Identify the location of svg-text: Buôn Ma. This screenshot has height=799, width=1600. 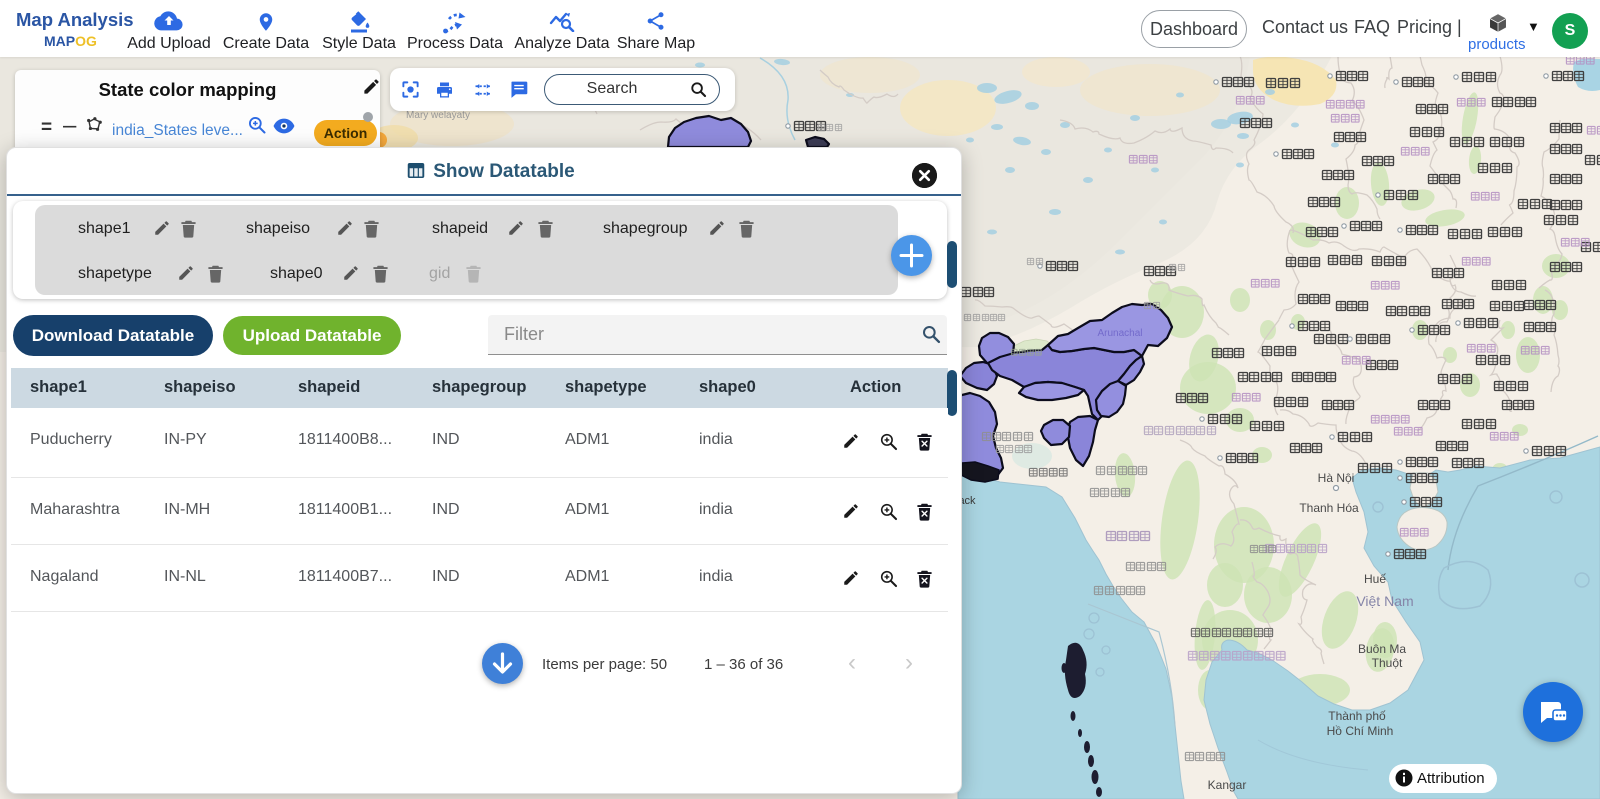
(1382, 649).